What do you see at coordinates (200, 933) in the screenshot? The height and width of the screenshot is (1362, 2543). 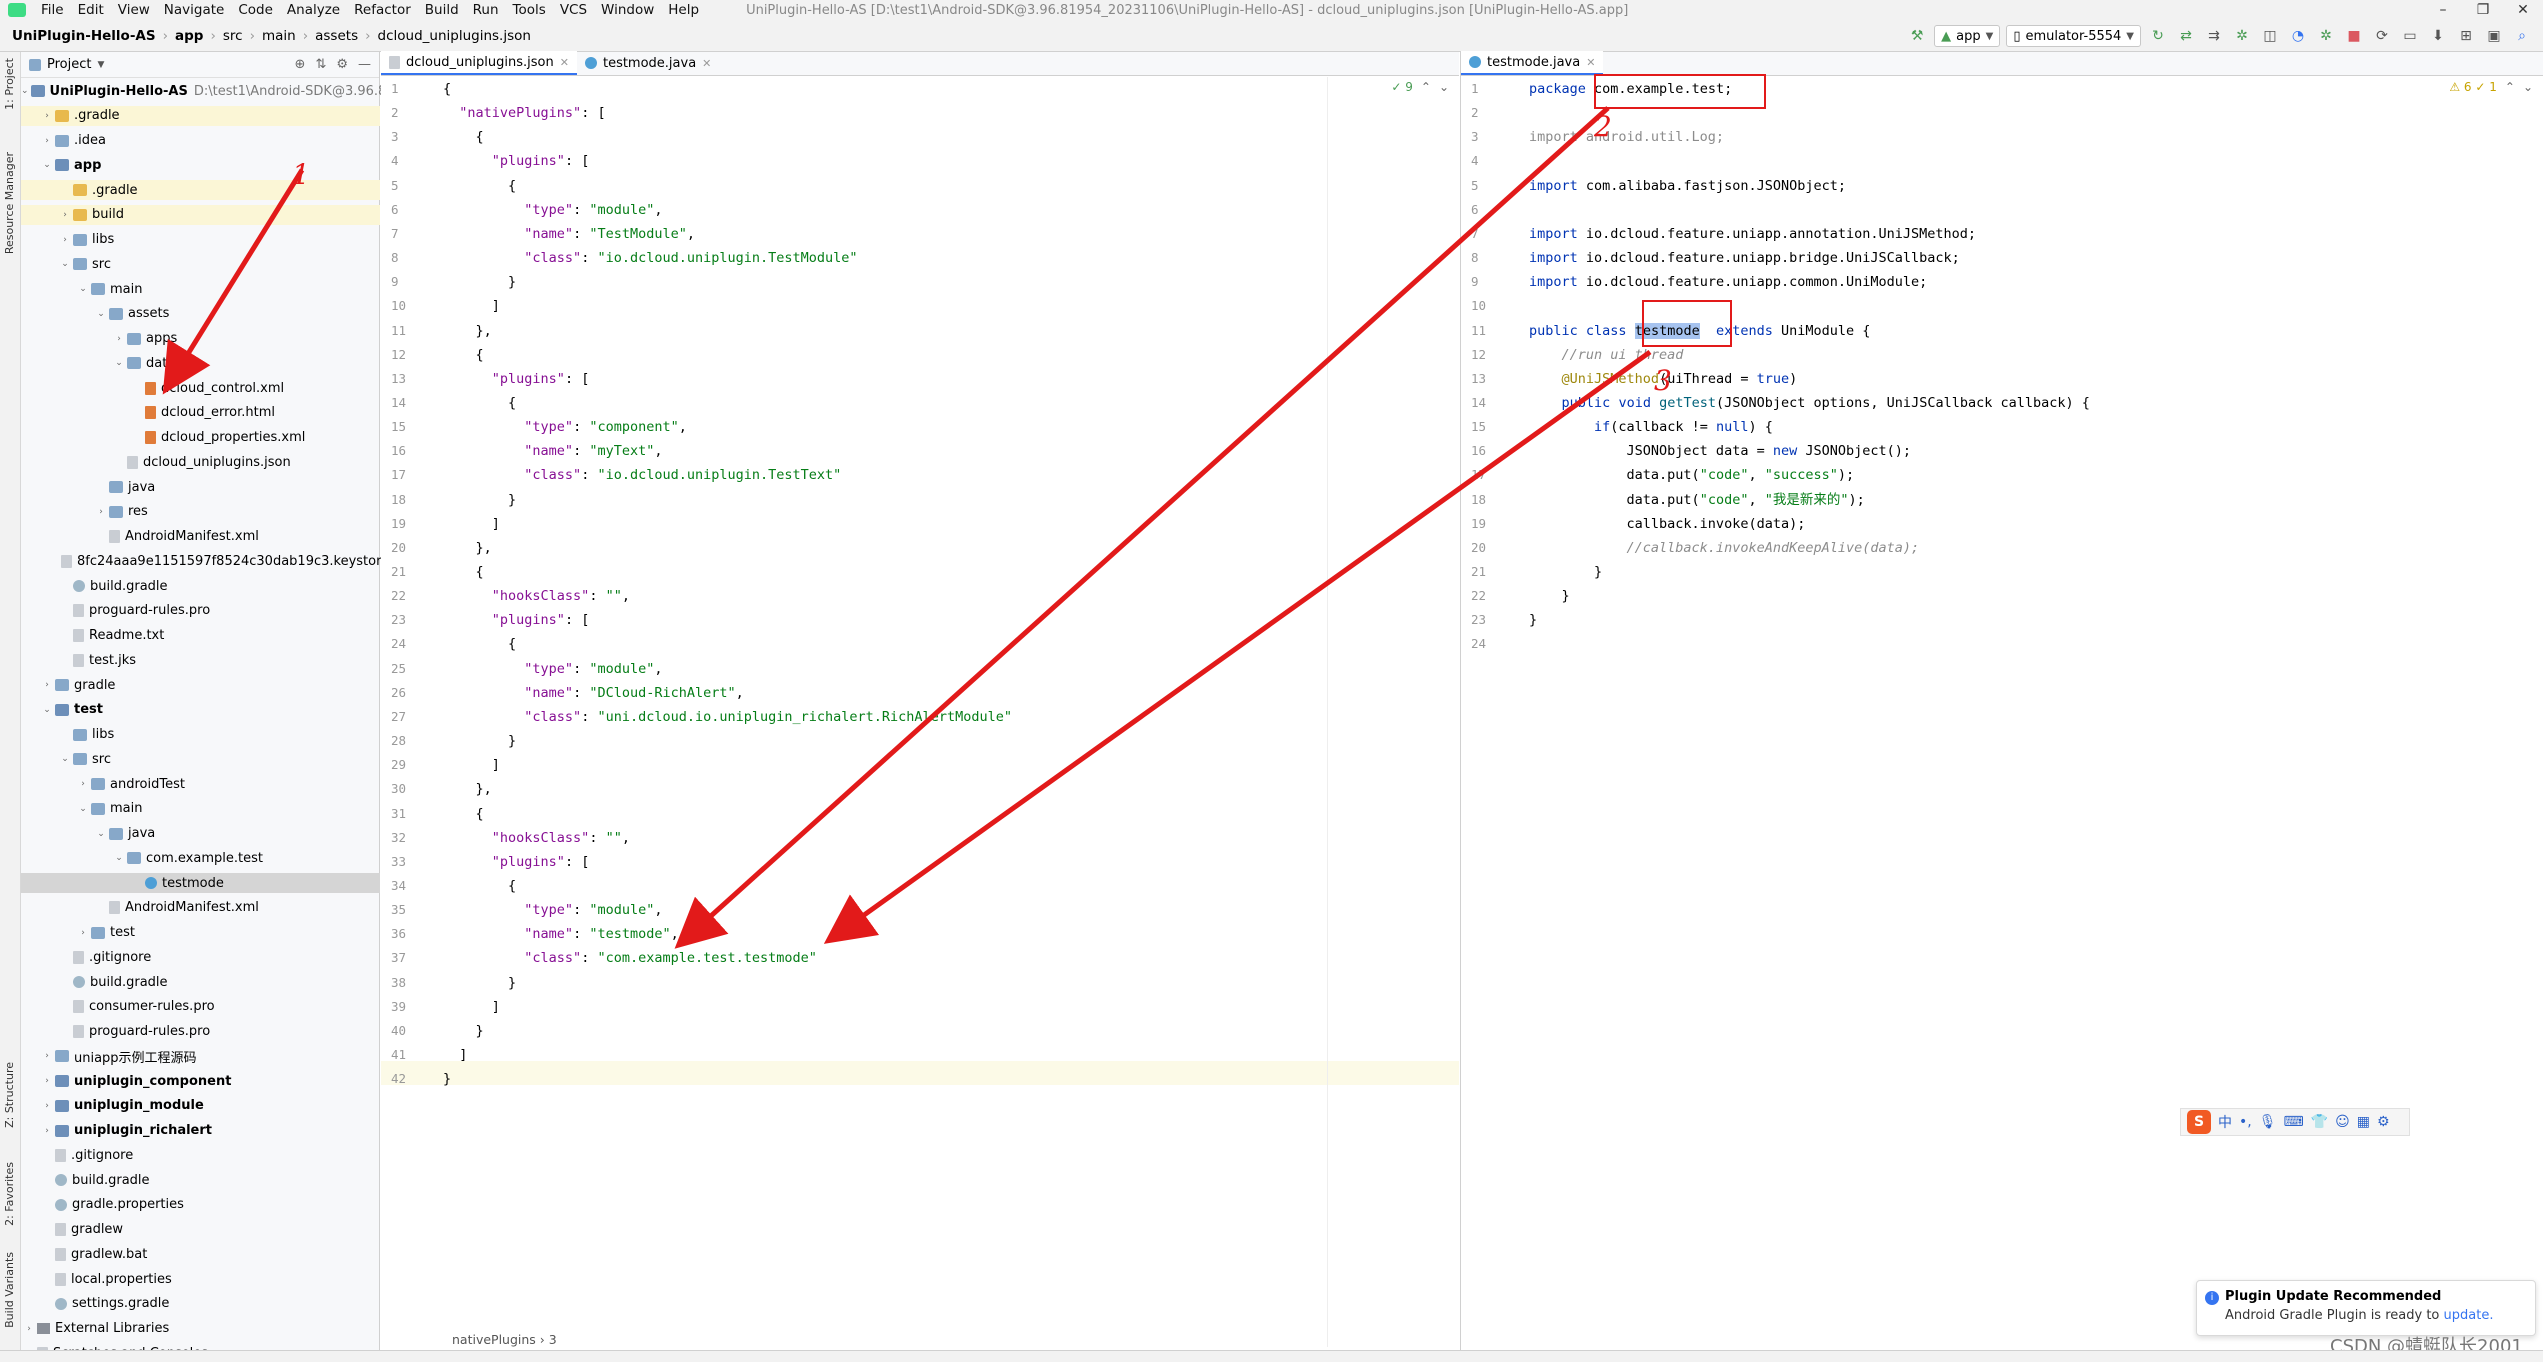 I see `tree-item: › test` at bounding box center [200, 933].